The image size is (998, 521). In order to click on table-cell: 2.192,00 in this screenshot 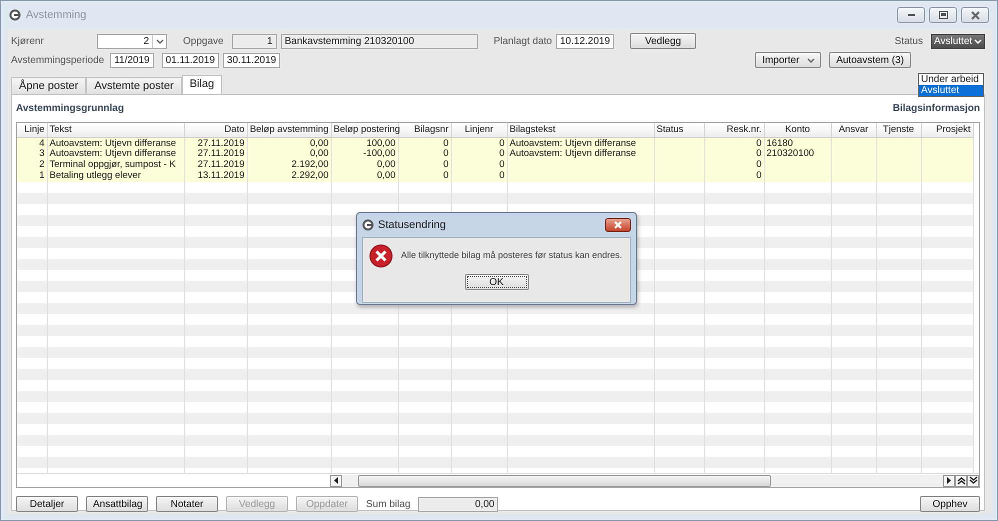, I will do `click(289, 165)`.